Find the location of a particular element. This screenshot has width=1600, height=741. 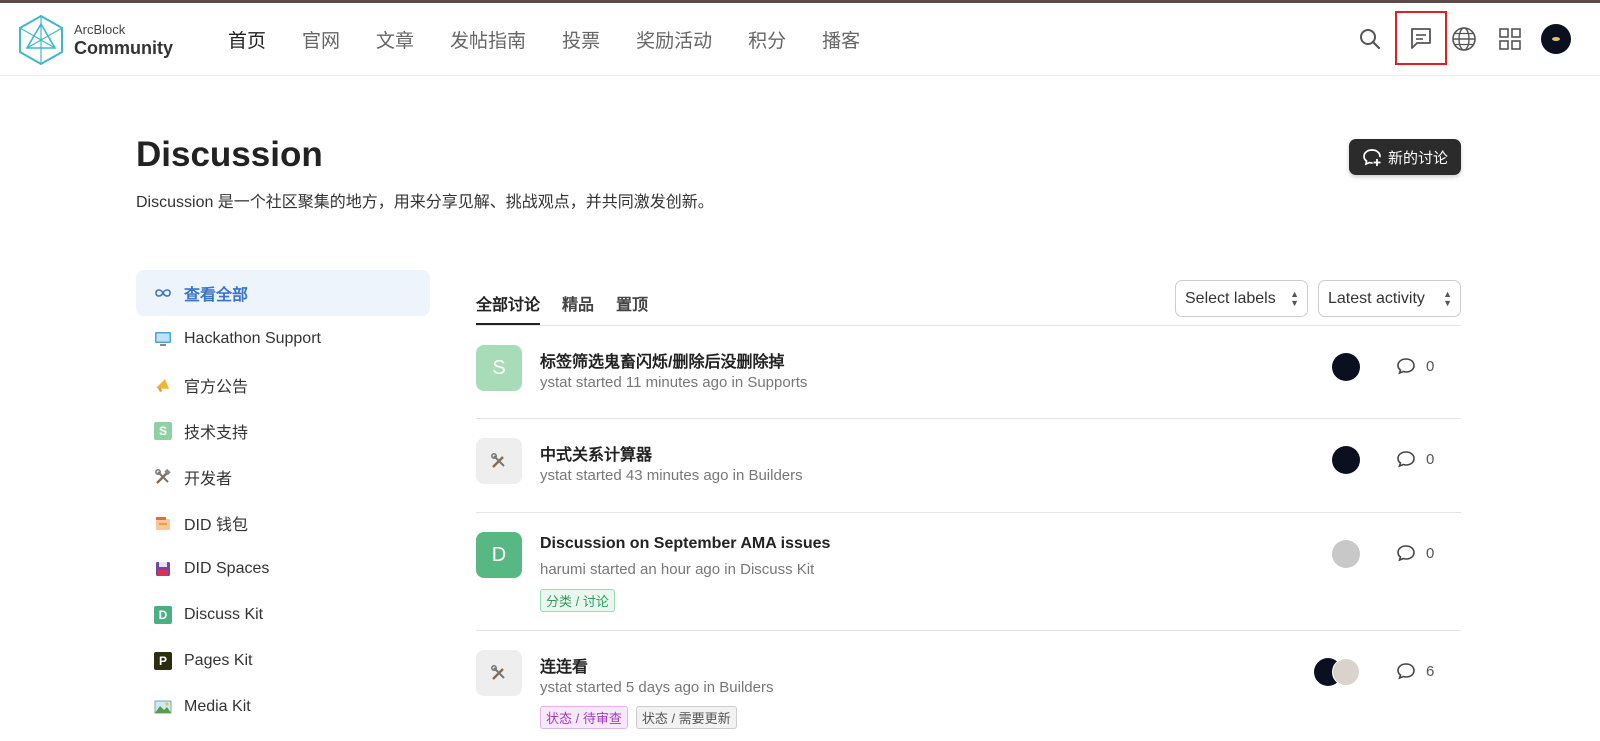

chat-icon is located at coordinates (1421, 38).